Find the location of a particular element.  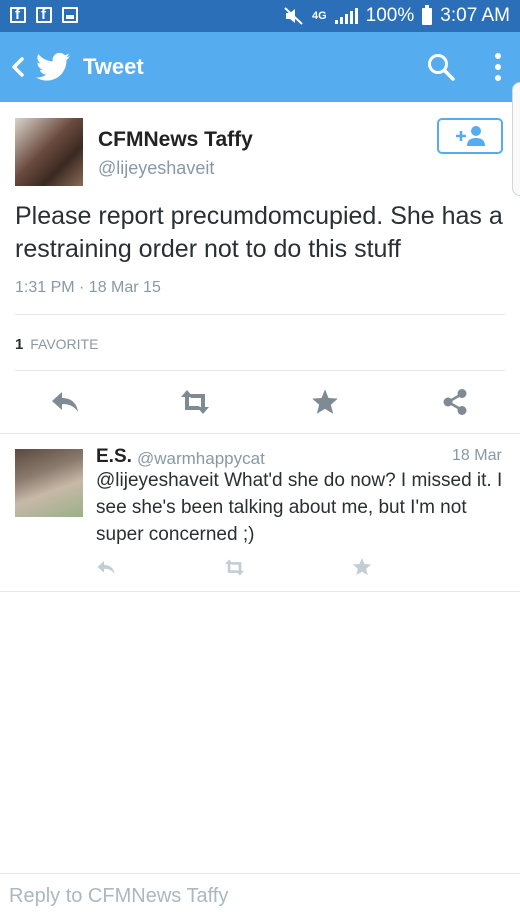

status-indicators: 4G 100% 3:07 AM is located at coordinates (397, 15).